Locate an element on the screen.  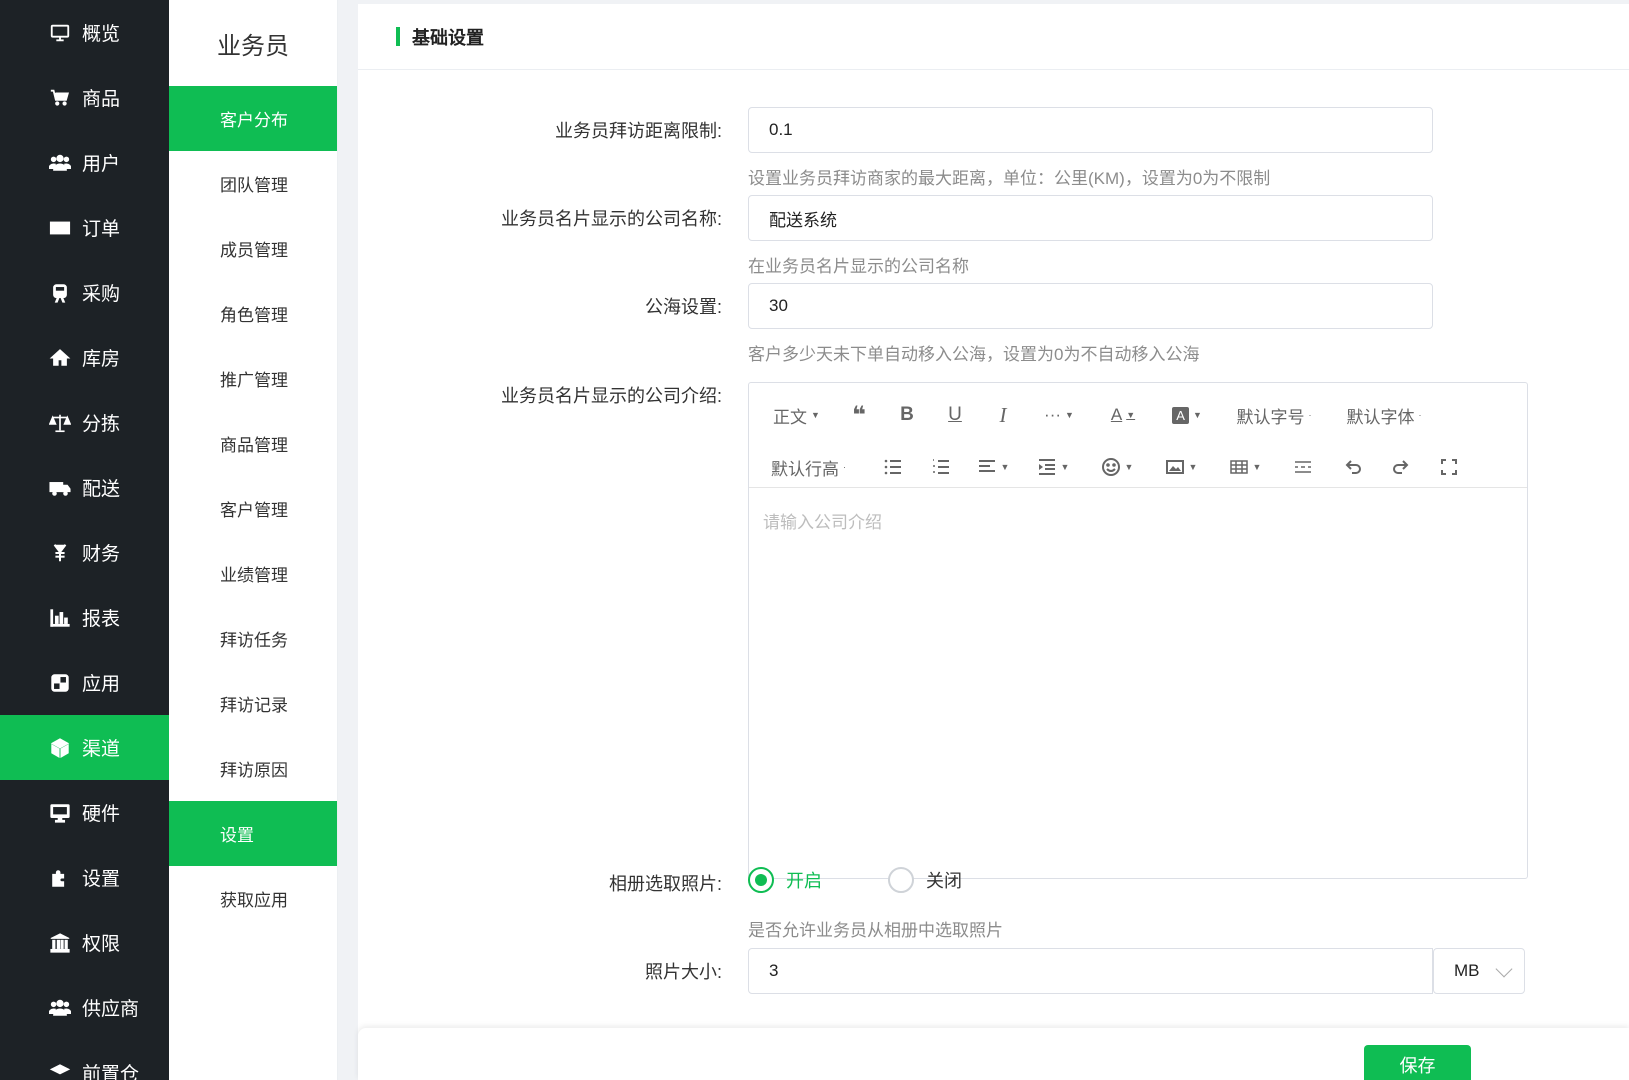
paragraph-format-dropdown: 正文 ▼ is located at coordinates (797, 415).